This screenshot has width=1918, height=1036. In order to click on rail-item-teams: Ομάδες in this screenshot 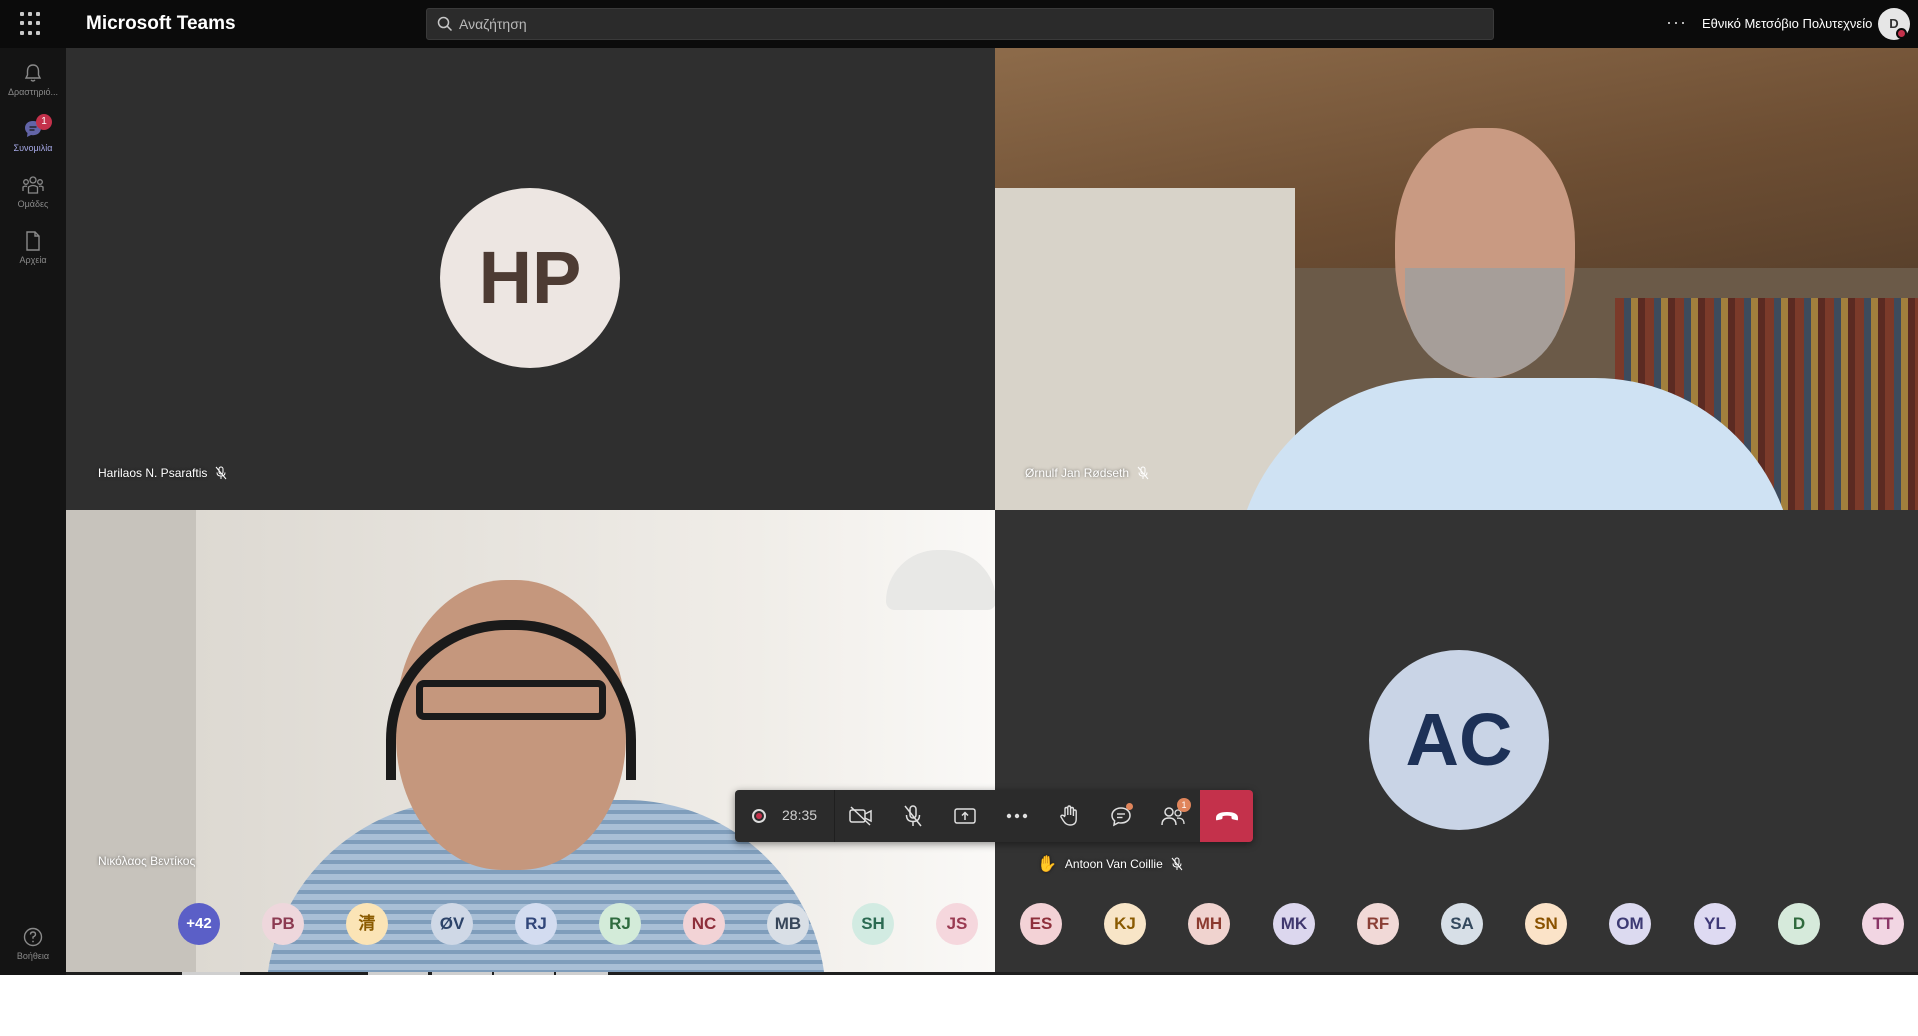, I will do `click(33, 194)`.